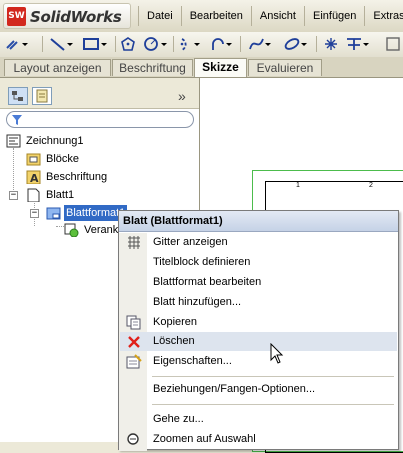 The image size is (403, 453). I want to click on collapse-toggle-blatt1: −, so click(13, 195).